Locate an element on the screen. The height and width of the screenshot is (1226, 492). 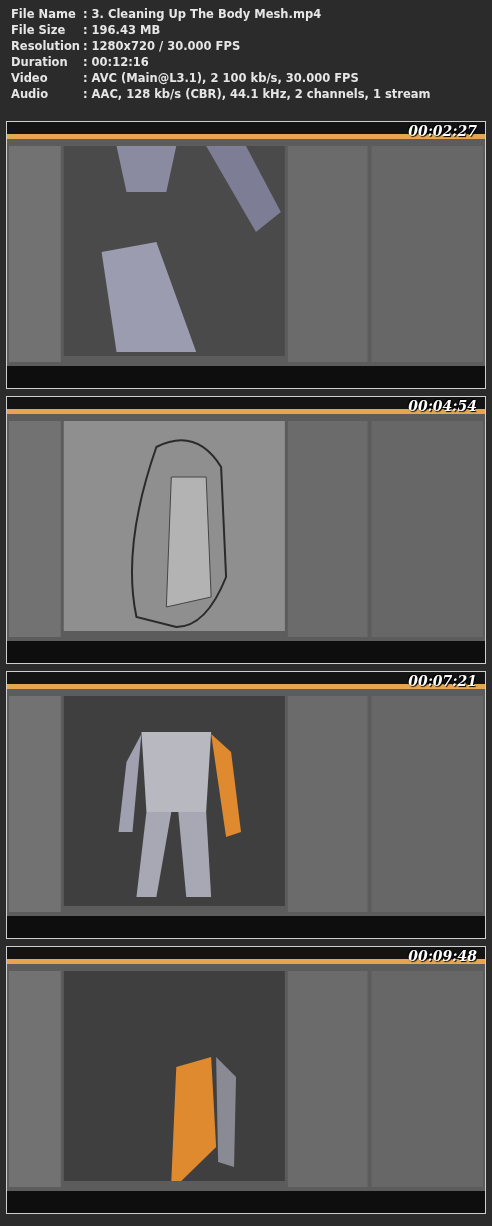
info-value: : 3. Cleaning Up The Body Mesh.mp4 is located at coordinates (202, 14).